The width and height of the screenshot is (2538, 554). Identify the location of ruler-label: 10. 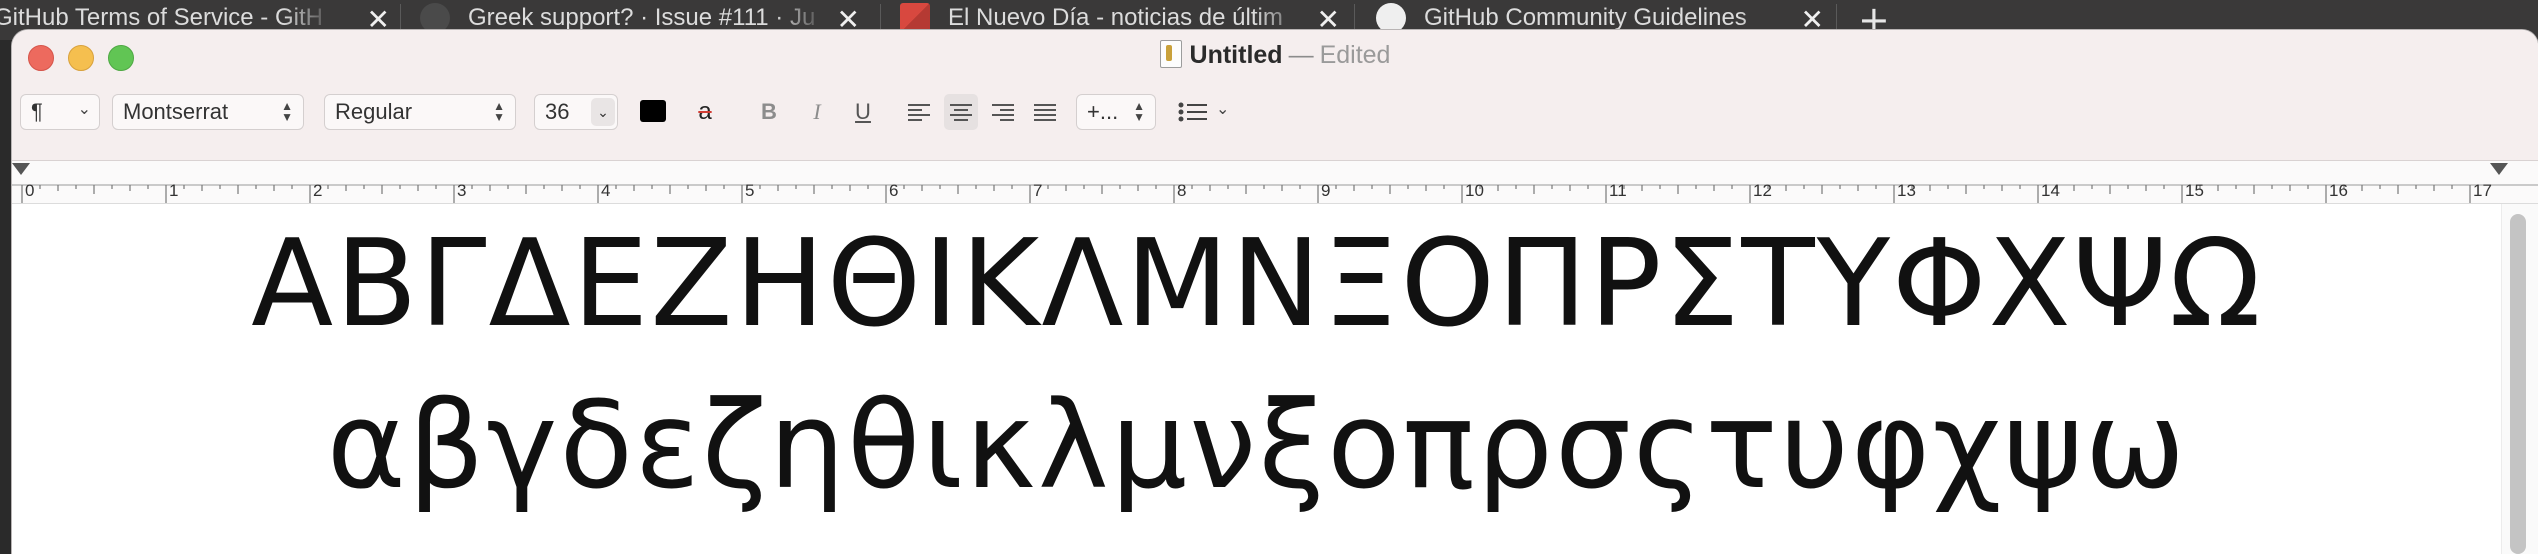
(1474, 190).